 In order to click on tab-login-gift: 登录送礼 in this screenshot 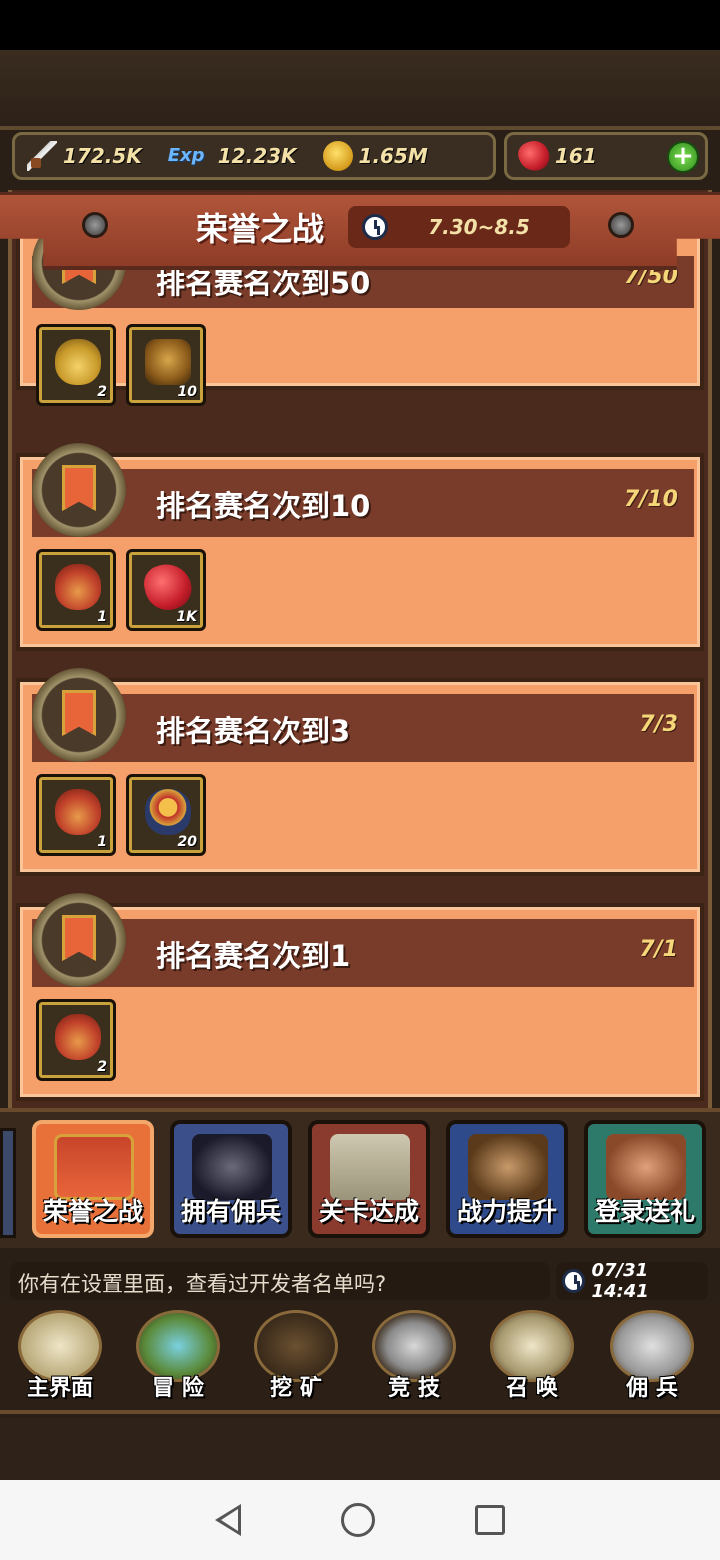, I will do `click(645, 1179)`.